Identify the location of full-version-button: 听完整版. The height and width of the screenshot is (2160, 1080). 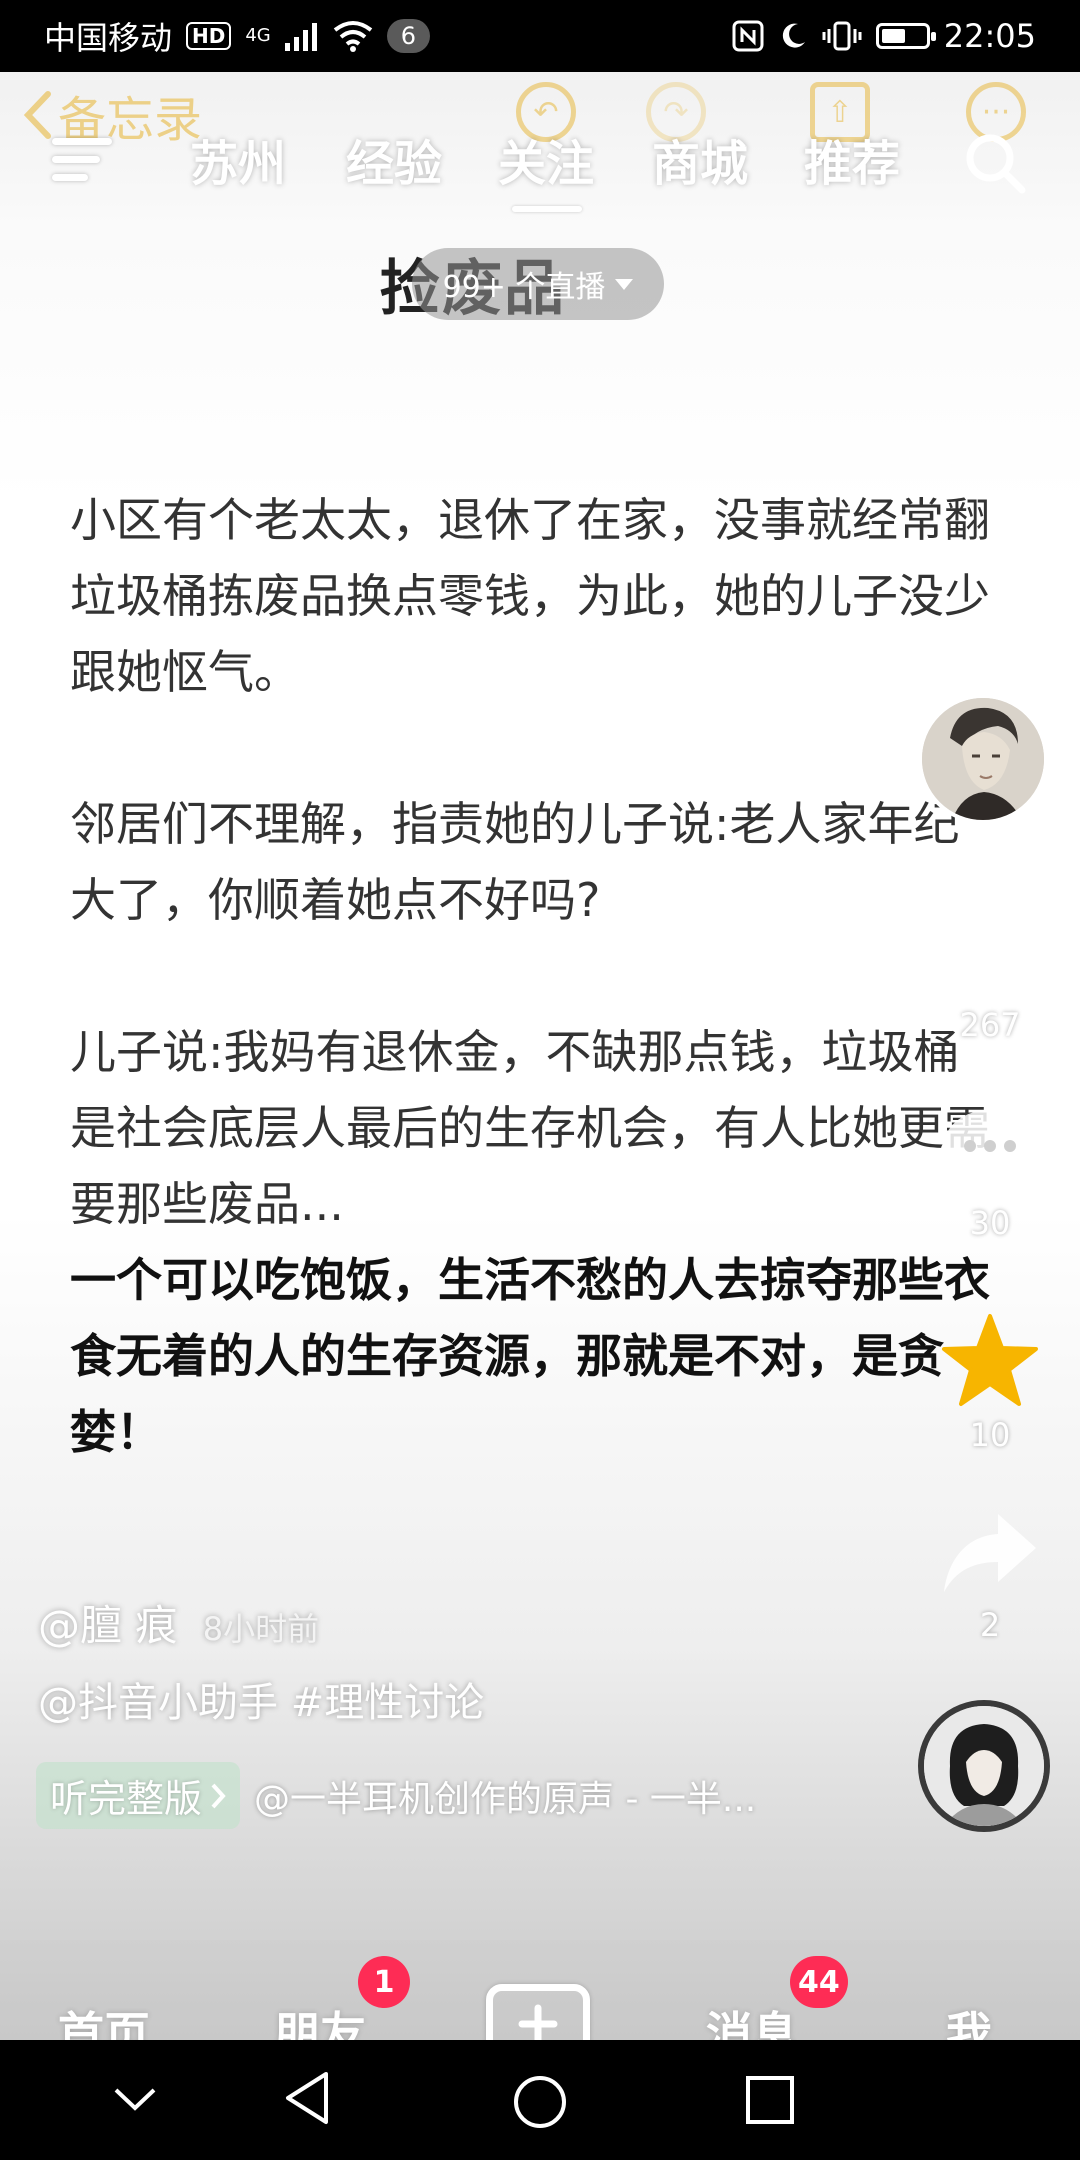
(138, 1795).